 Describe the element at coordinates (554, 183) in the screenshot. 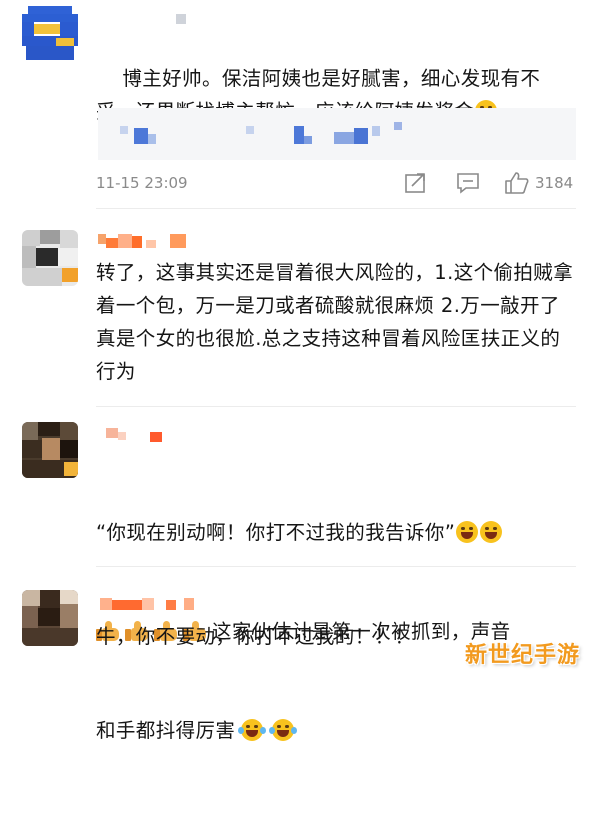

I see `like-count: 3184` at that location.